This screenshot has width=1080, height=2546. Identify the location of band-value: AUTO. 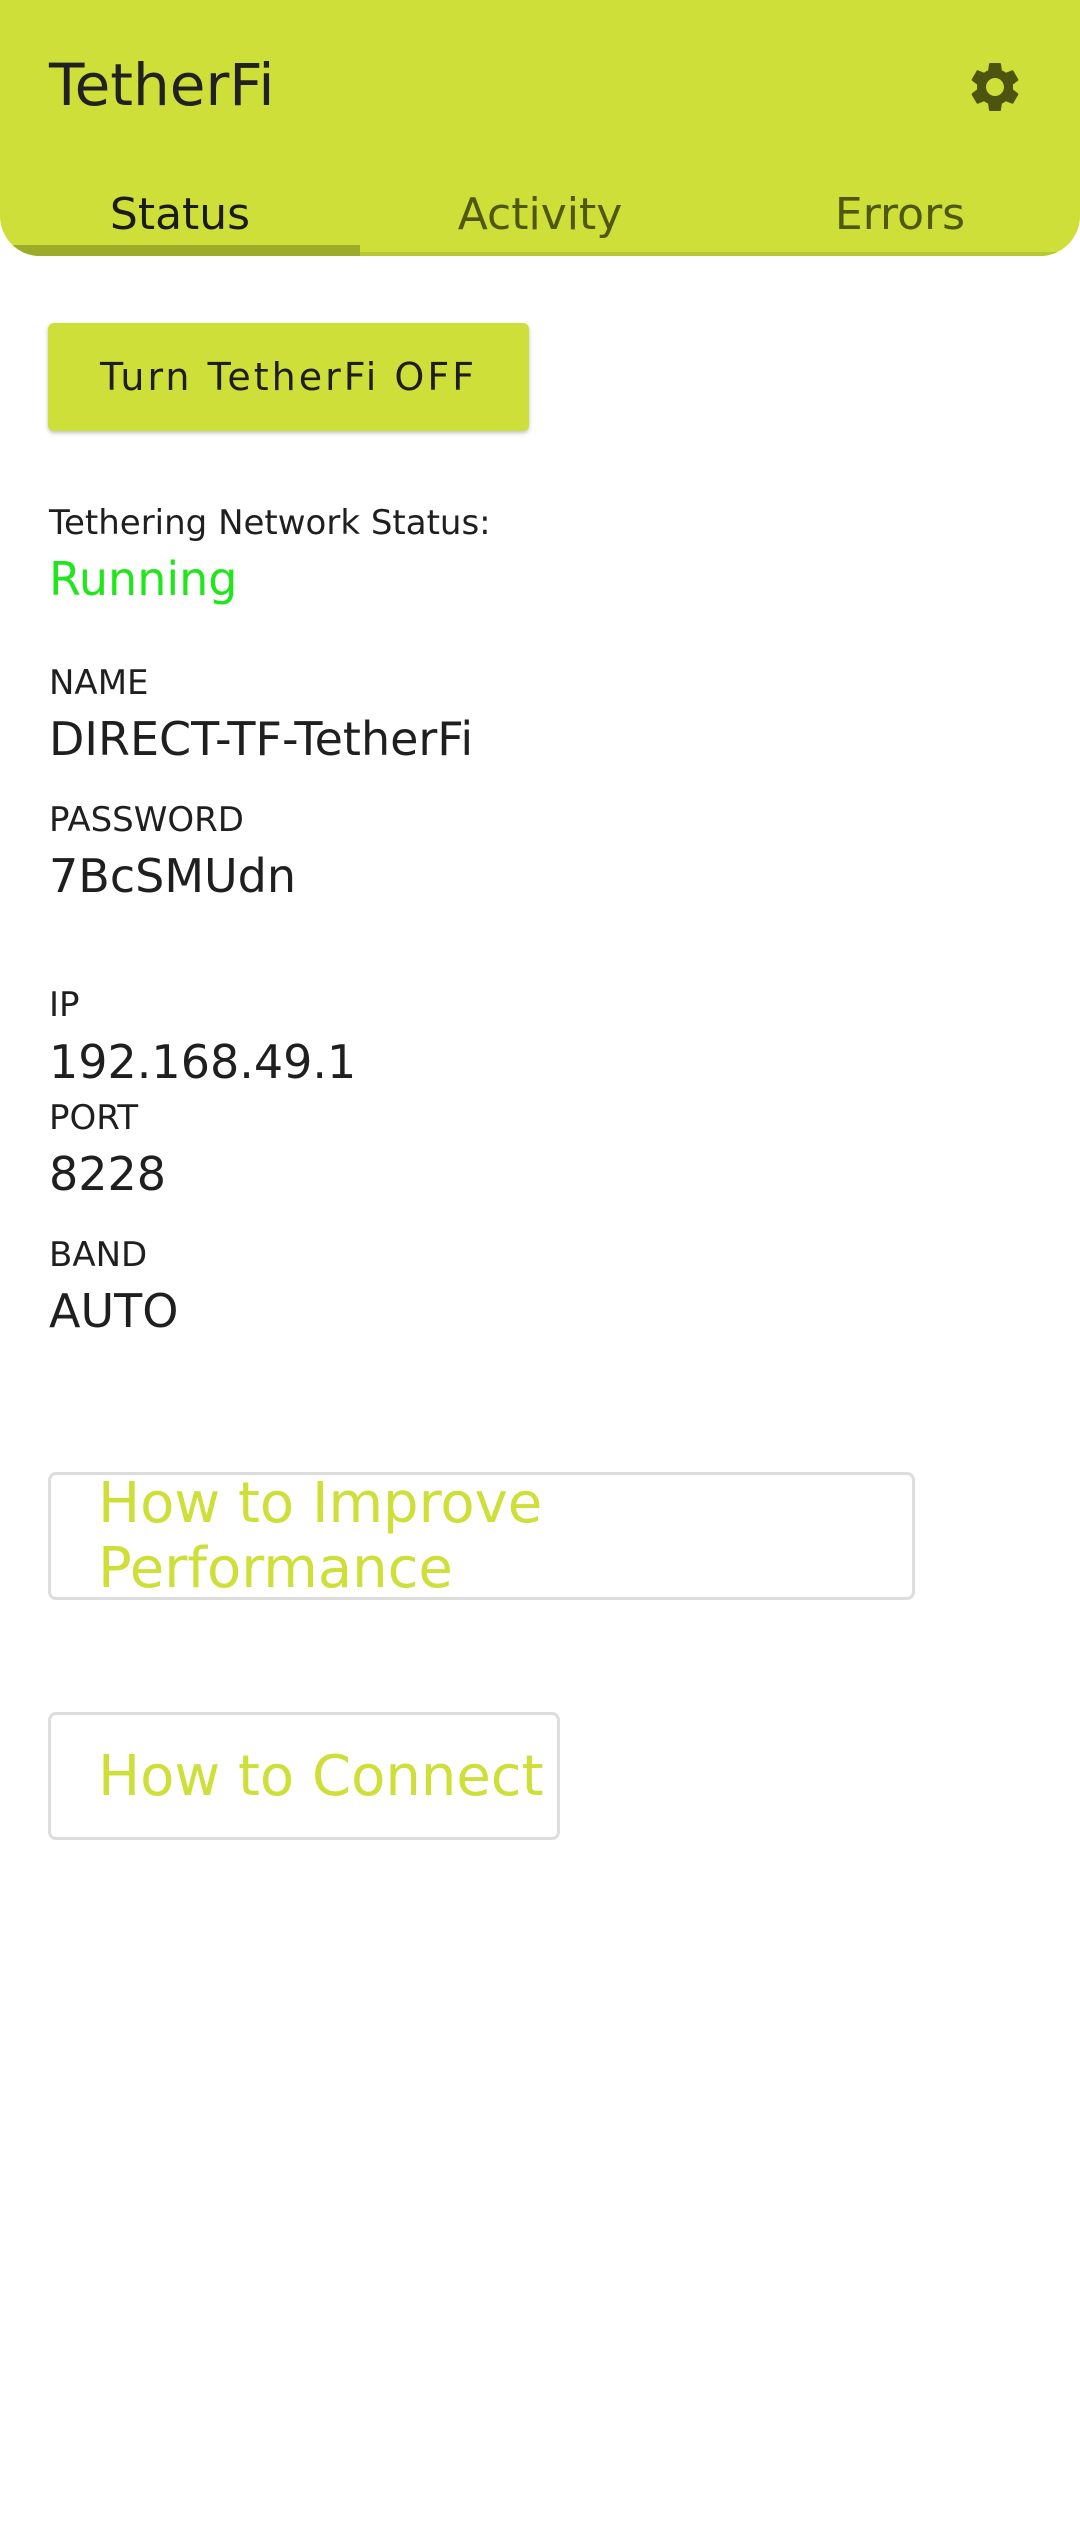
(114, 1311).